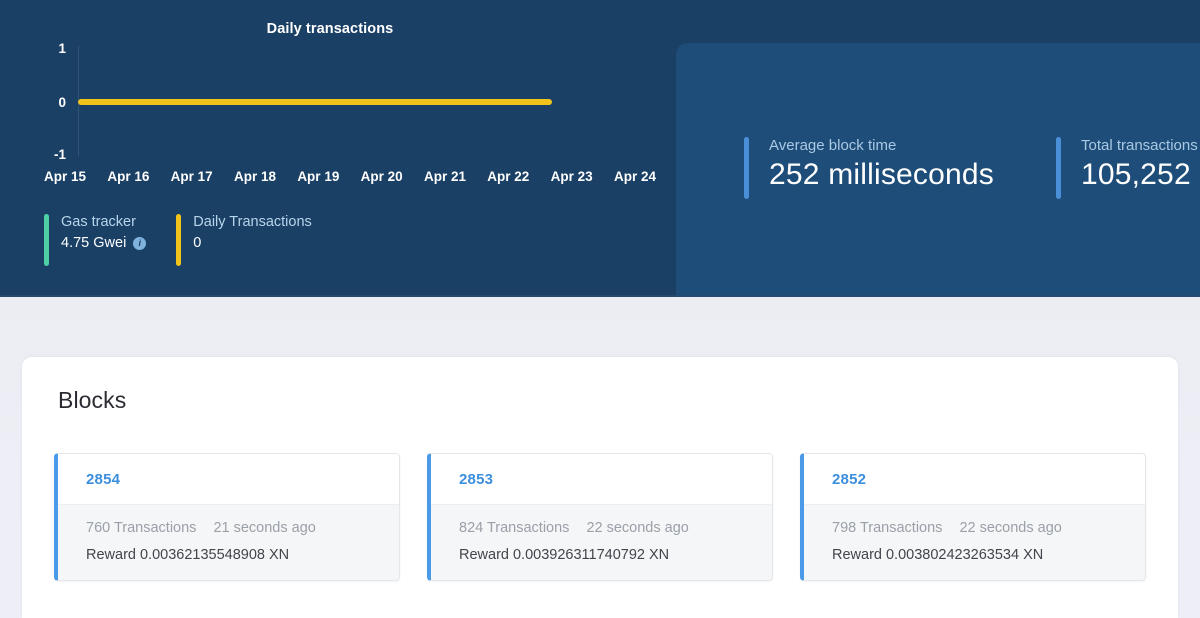 The width and height of the screenshot is (1200, 618). Describe the element at coordinates (140, 243) in the screenshot. I see `info-circle-icon: i` at that location.